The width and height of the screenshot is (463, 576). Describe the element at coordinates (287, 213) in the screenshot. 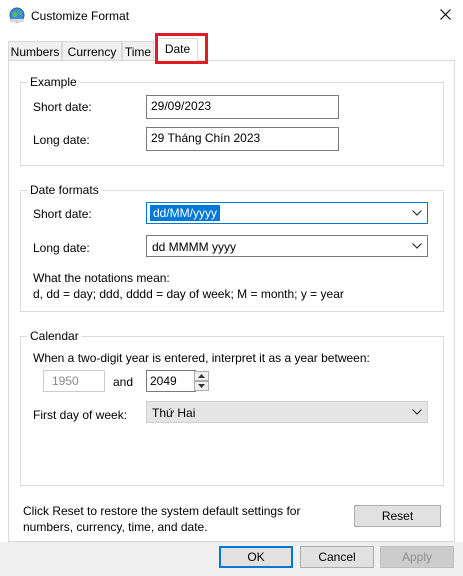

I see `short-date-combo: dd/MM/yyyy` at that location.